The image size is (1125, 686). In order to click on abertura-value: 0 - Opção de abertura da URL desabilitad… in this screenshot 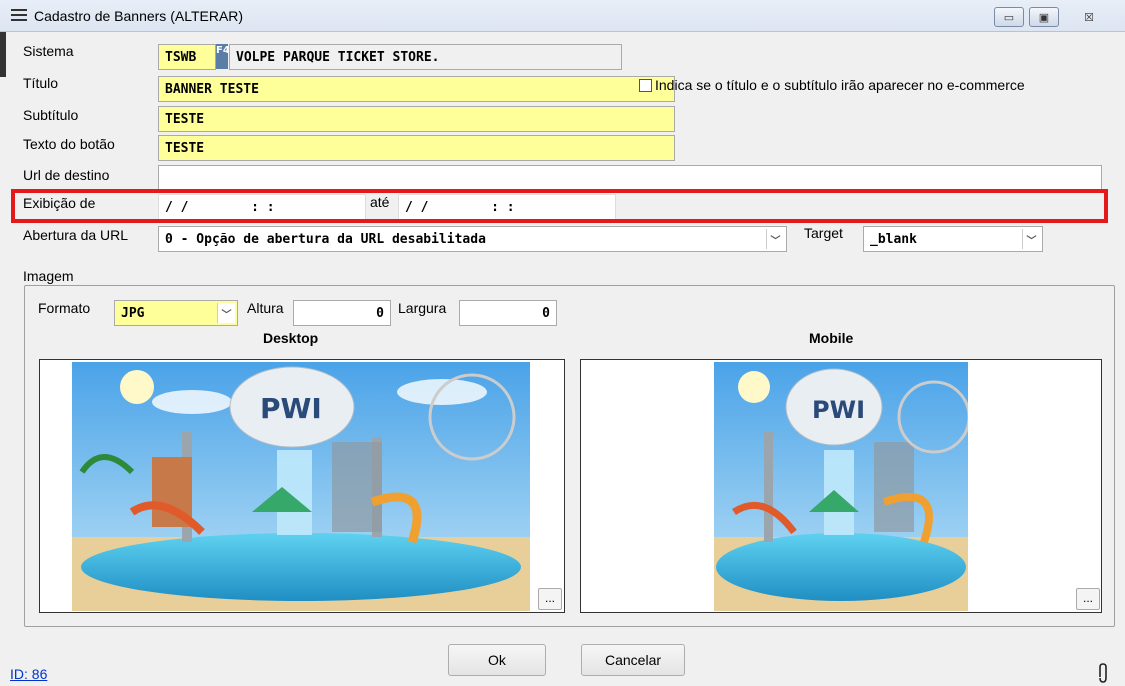, I will do `click(325, 239)`.